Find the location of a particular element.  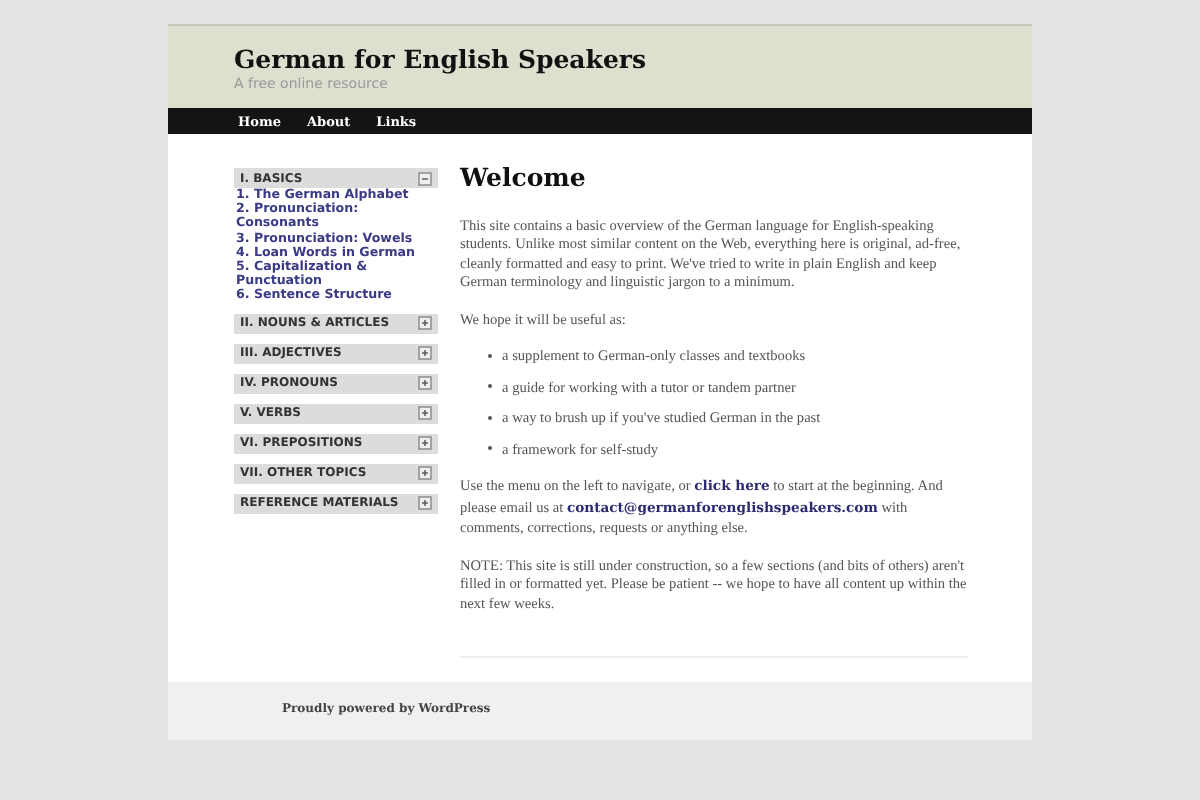

site-title: German for English Speakers is located at coordinates (633, 59).